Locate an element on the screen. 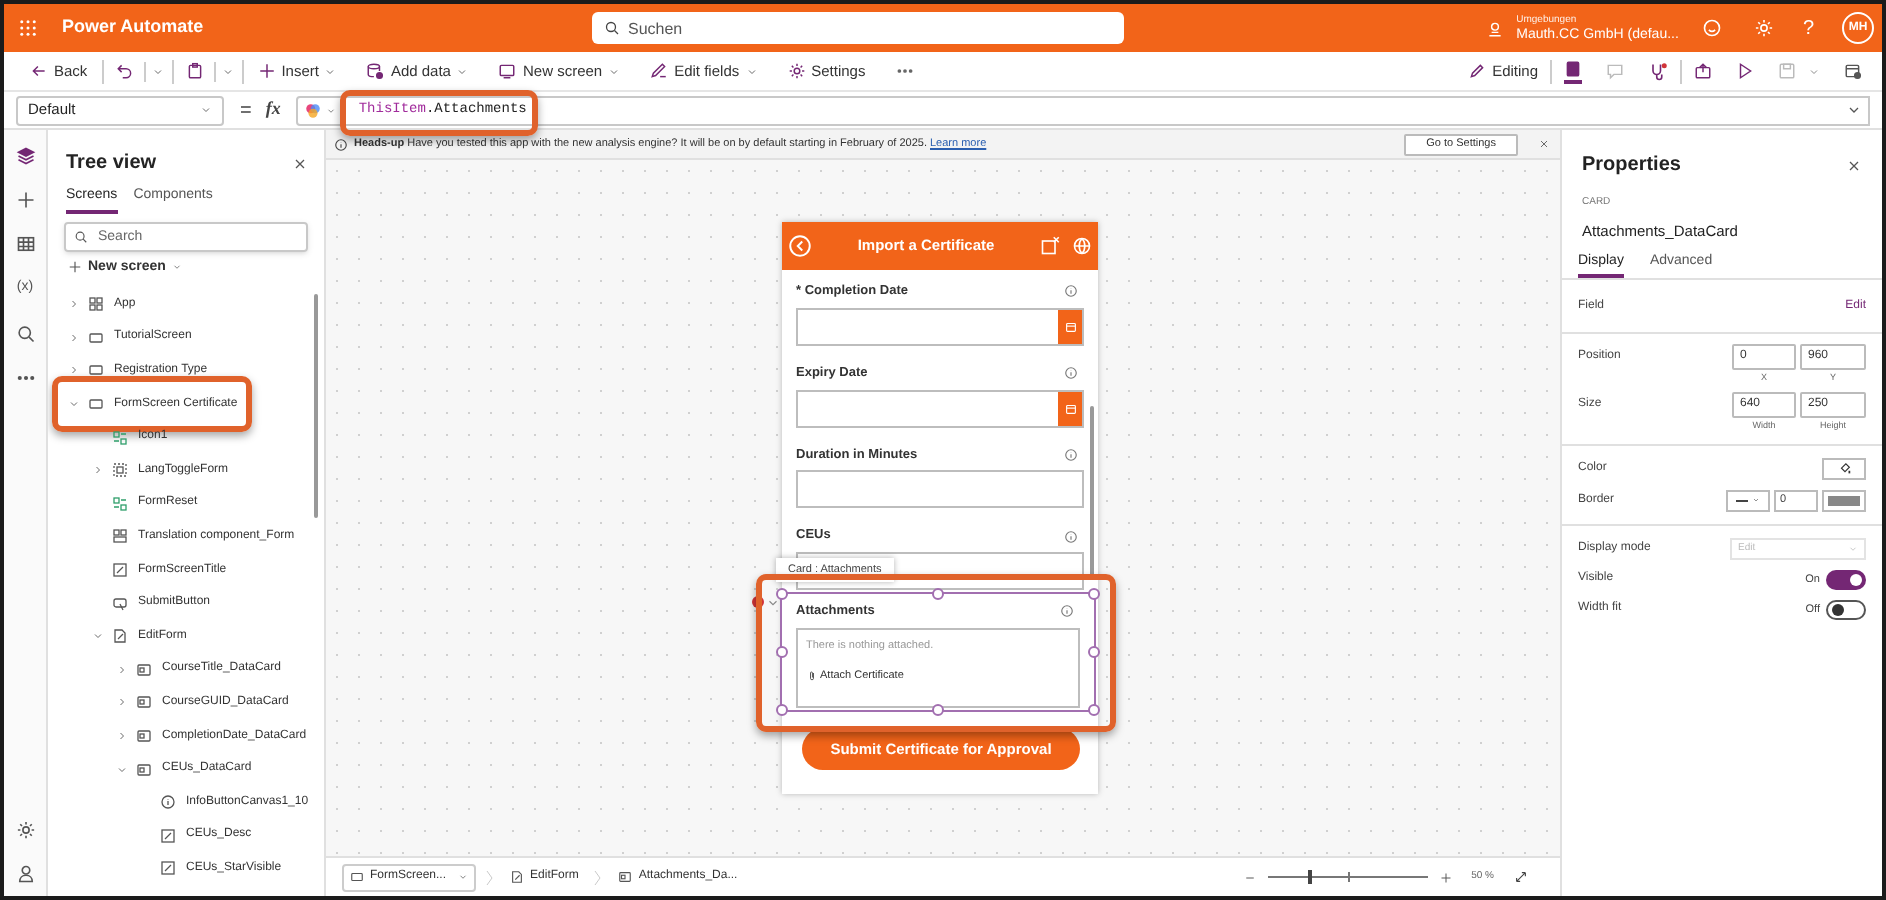 This screenshot has width=1886, height=900. globe-icon is located at coordinates (1082, 246).